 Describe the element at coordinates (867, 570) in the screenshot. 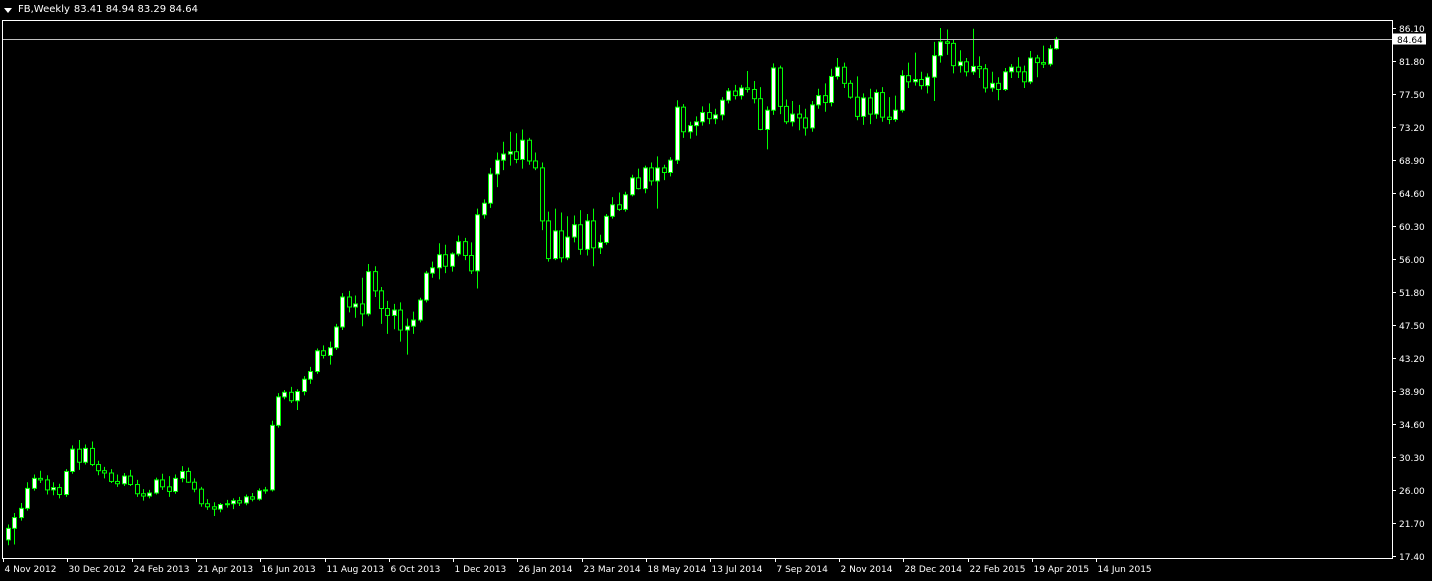

I see `x-tick-label: 2 Nov 2014` at that location.